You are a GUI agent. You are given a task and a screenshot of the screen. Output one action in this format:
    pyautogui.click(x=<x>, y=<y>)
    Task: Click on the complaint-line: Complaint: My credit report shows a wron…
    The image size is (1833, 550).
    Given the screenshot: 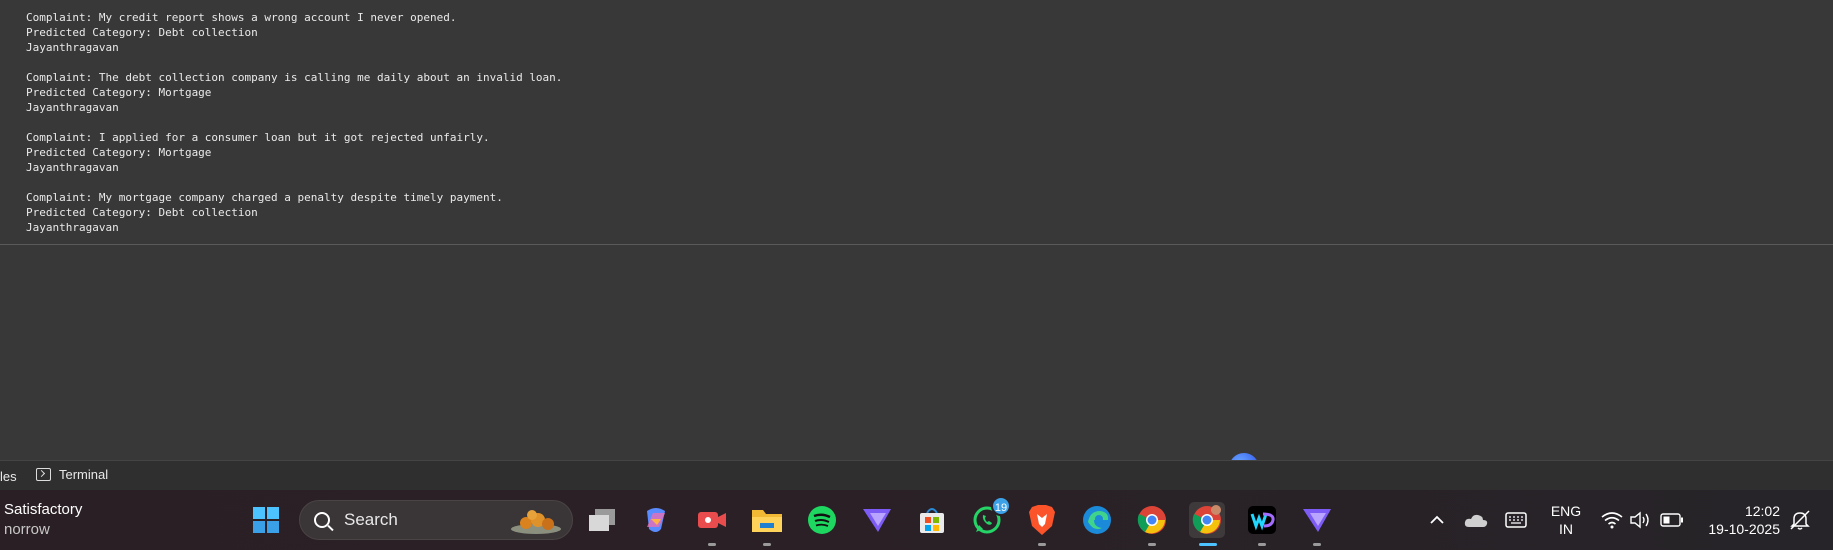 What is the action you would take?
    pyautogui.click(x=241, y=17)
    